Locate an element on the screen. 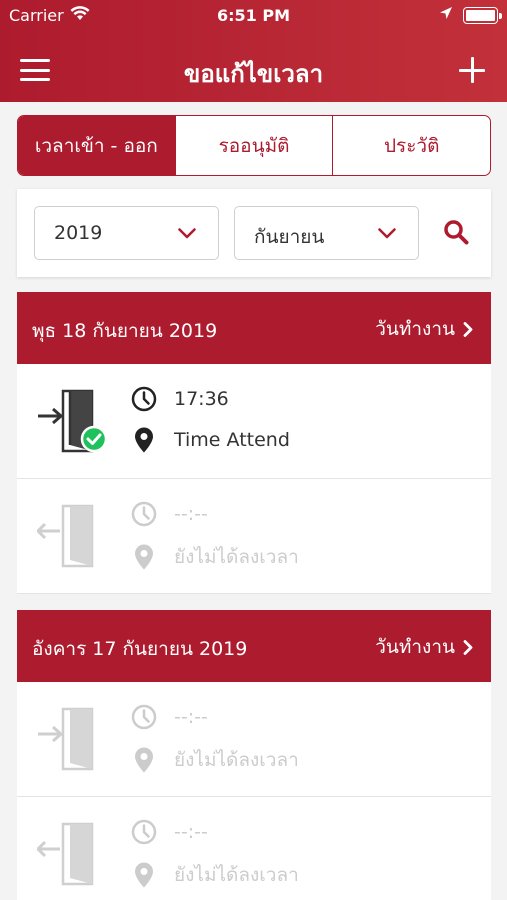 This screenshot has width=507, height=900. attendance-entry: 17:36 Time Attend is located at coordinates (254, 421).